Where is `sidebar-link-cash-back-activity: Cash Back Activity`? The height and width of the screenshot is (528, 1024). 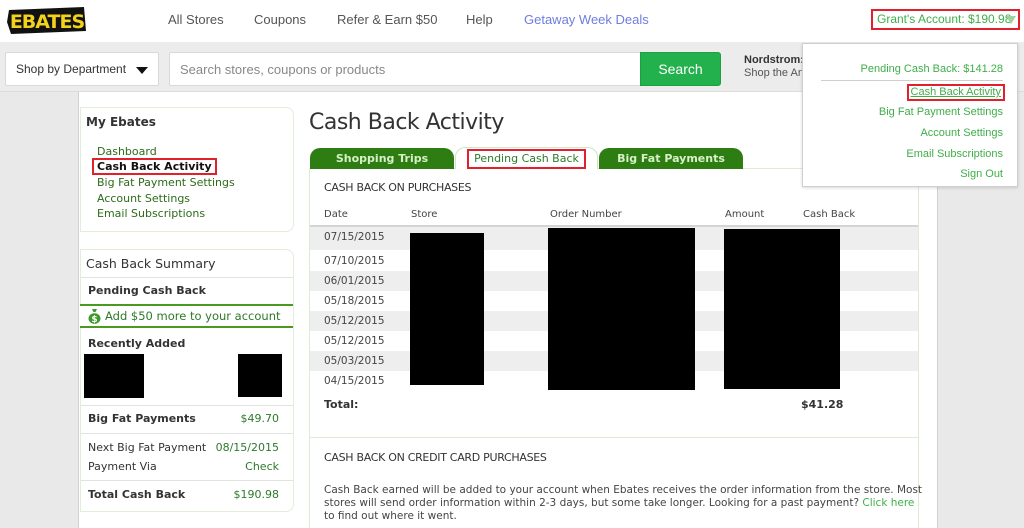 sidebar-link-cash-back-activity: Cash Back Activity is located at coordinates (154, 166).